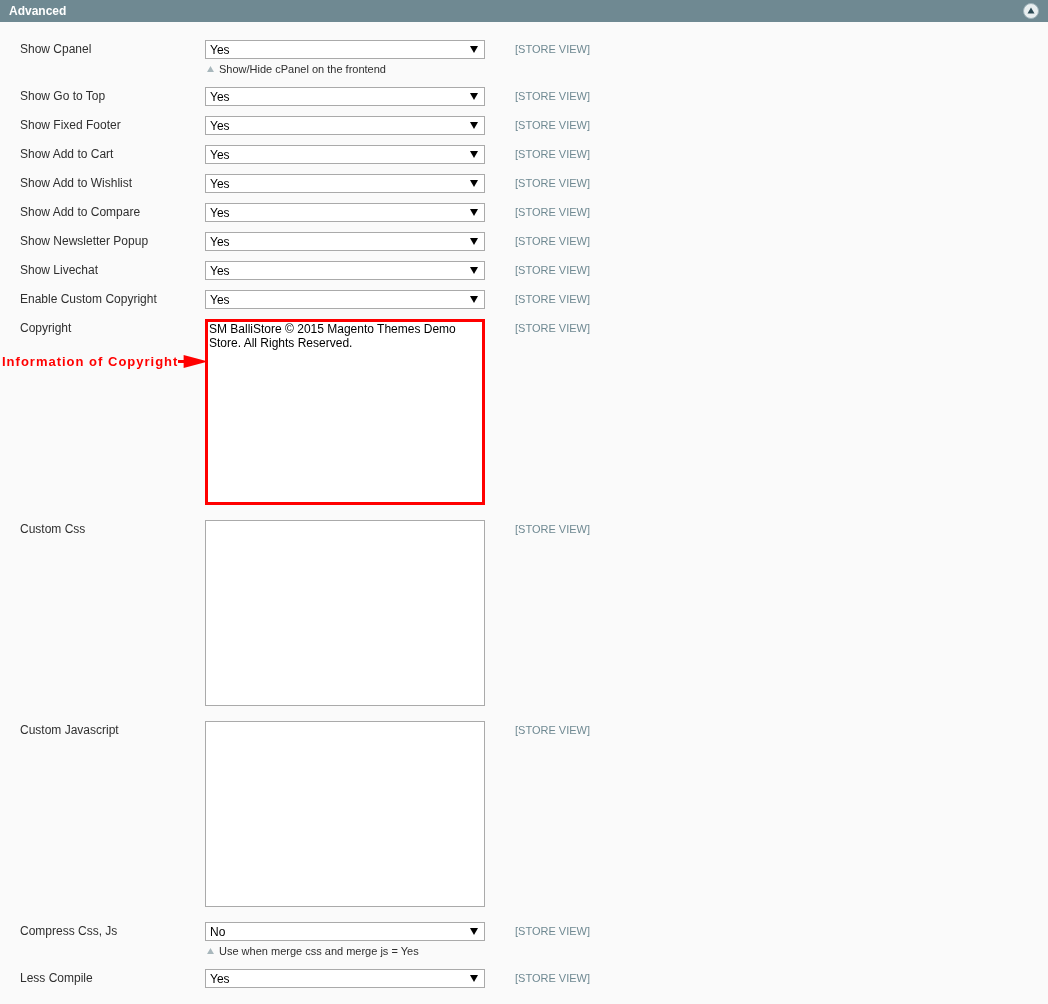 Image resolution: width=1048 pixels, height=1004 pixels. What do you see at coordinates (345, 412) in the screenshot?
I see `text-area: SM BalliStore © 2015 Magento Themes Demo Store. All Rights Reserved.` at bounding box center [345, 412].